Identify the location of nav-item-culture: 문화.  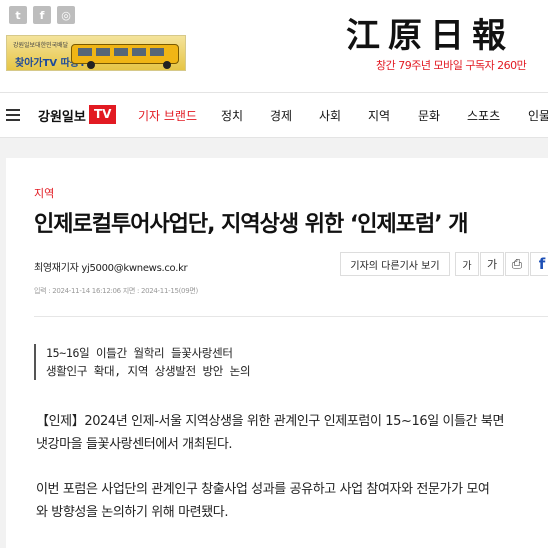
(429, 115).